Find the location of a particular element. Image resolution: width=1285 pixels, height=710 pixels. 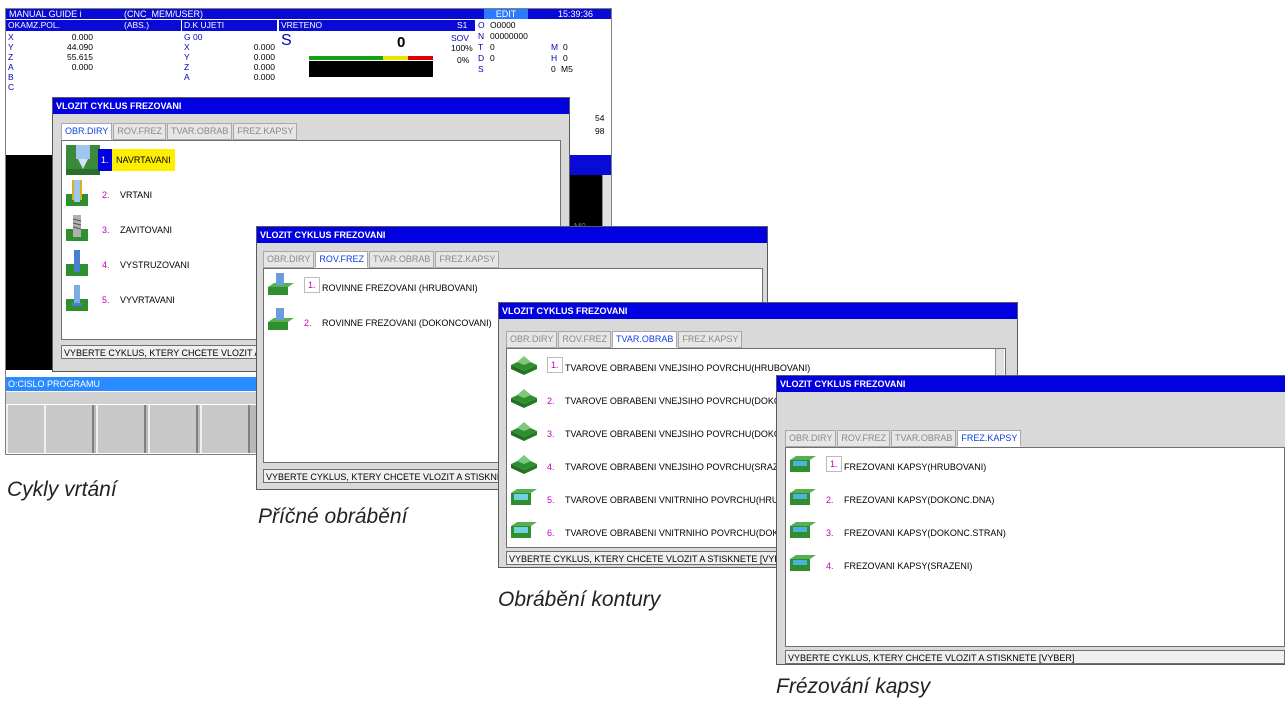

caption-pocket: Frézování kapsy is located at coordinates (853, 686).